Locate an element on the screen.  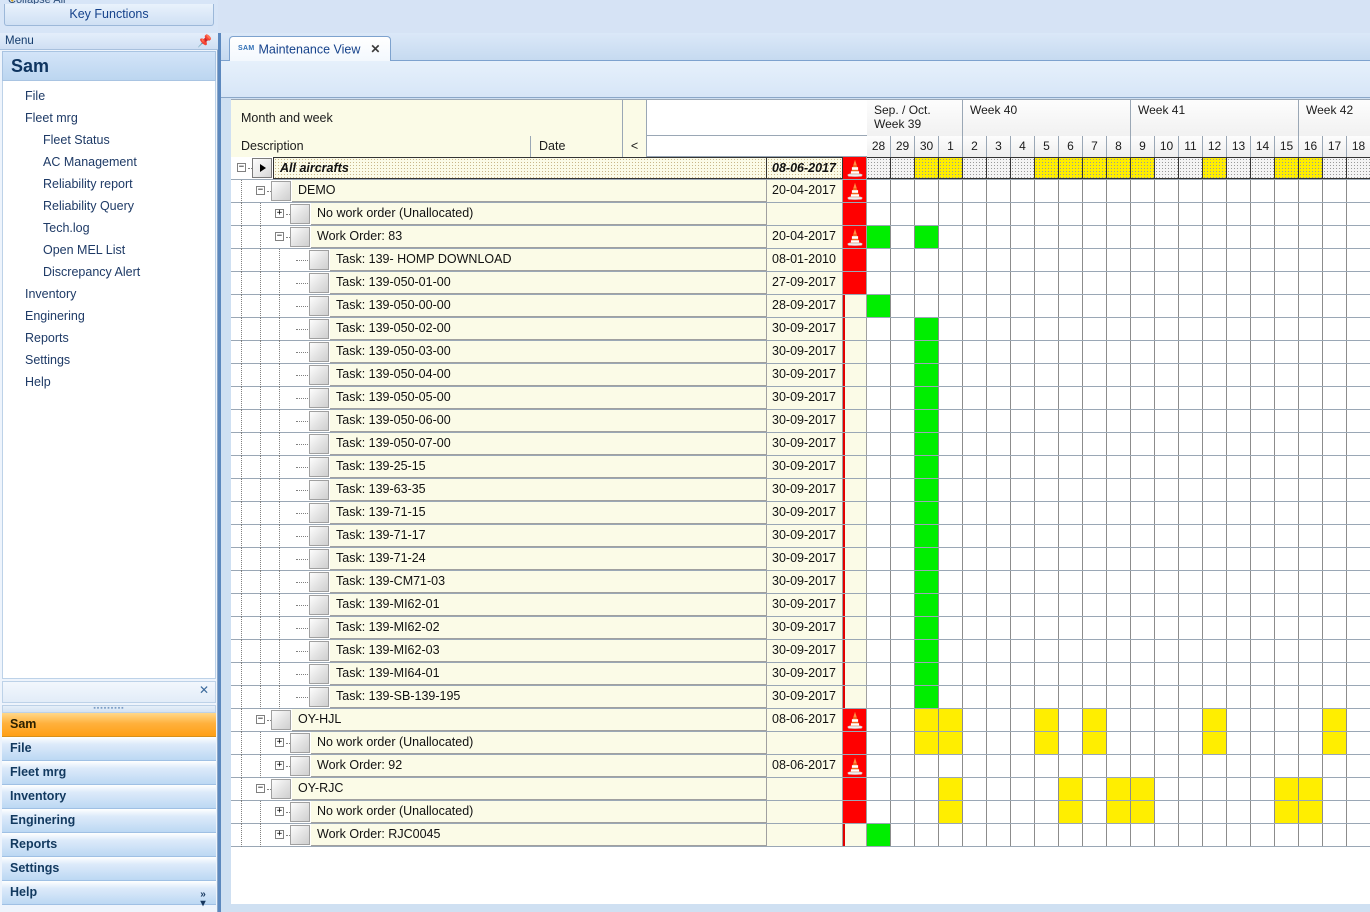
menu-item-file: File is located at coordinates (109, 96).